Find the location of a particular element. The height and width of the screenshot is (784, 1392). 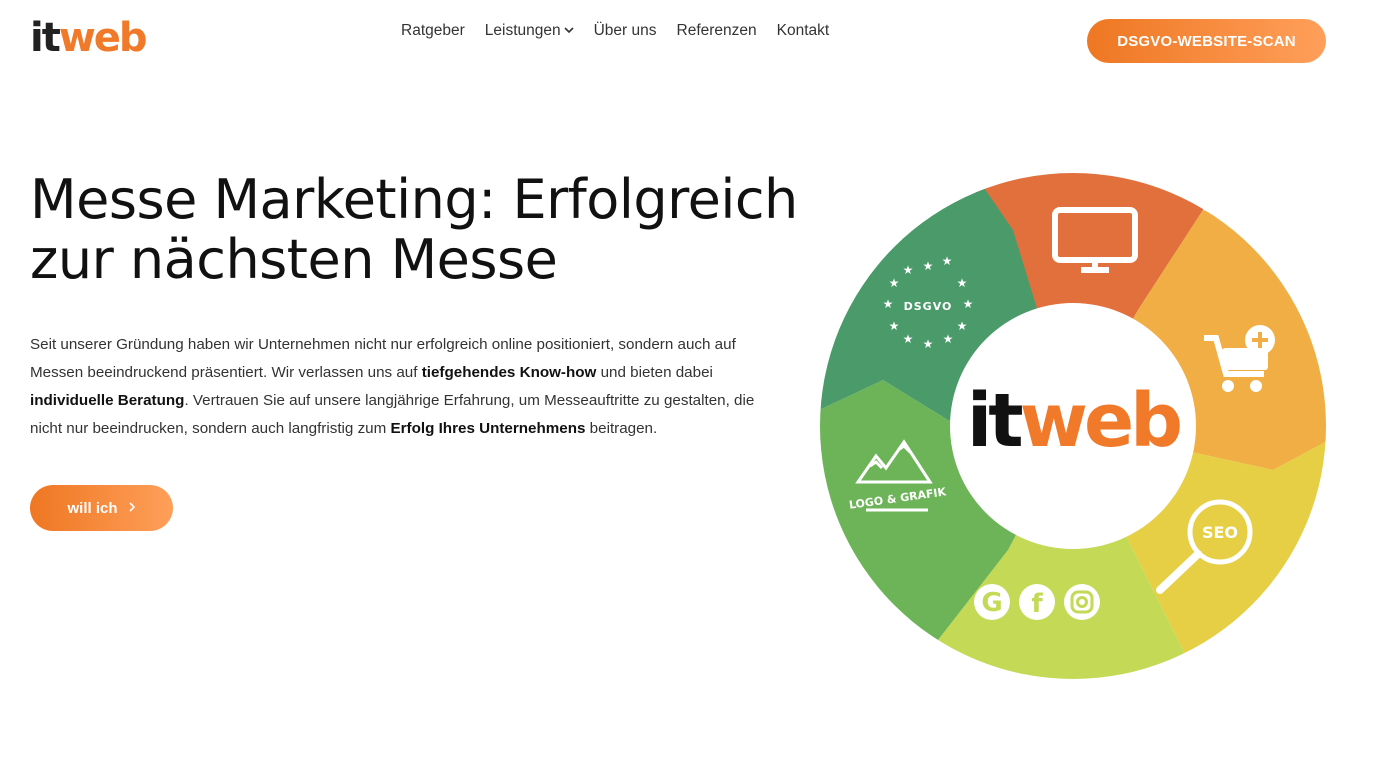

title-line-2: zur nächsten Messe is located at coordinates (294, 259).